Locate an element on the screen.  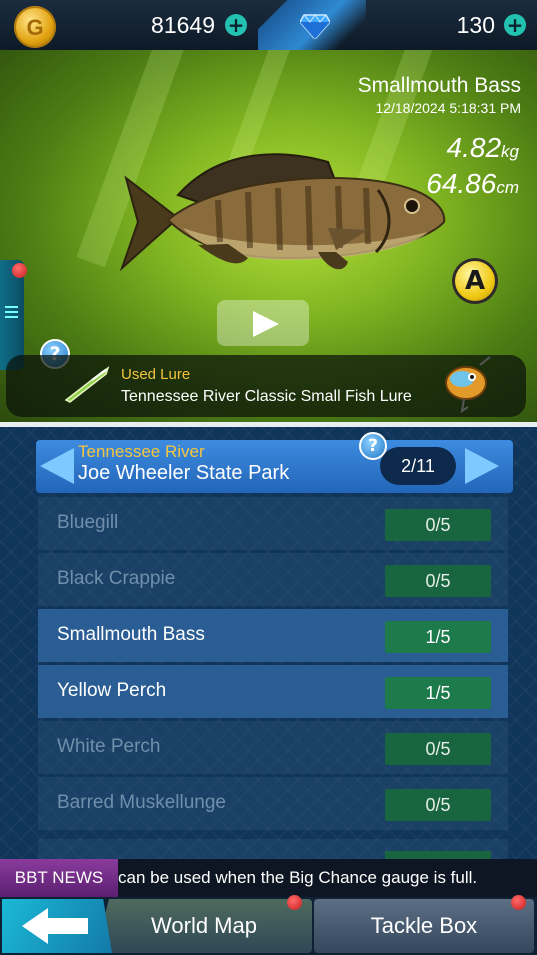
back-button is located at coordinates (57, 926).